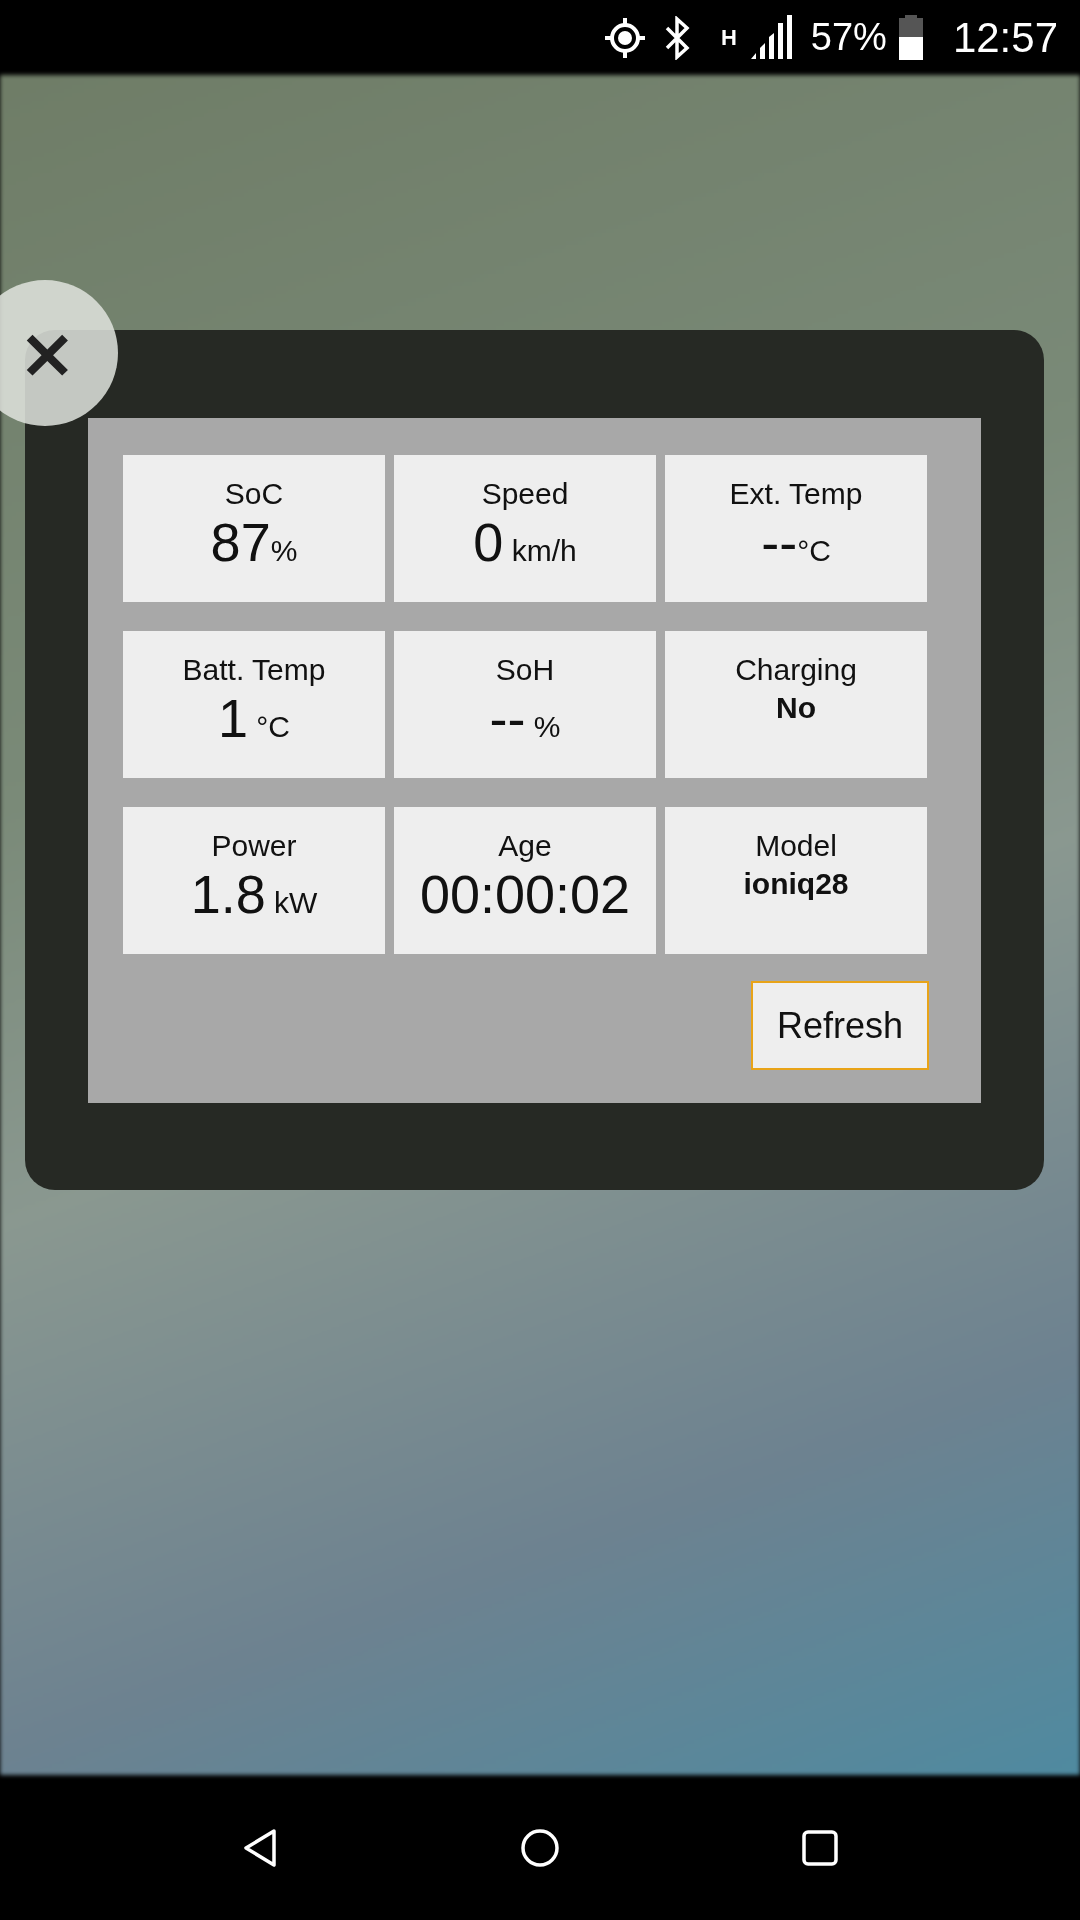  Describe the element at coordinates (253, 718) in the screenshot. I see `tile-value: 1°C` at that location.